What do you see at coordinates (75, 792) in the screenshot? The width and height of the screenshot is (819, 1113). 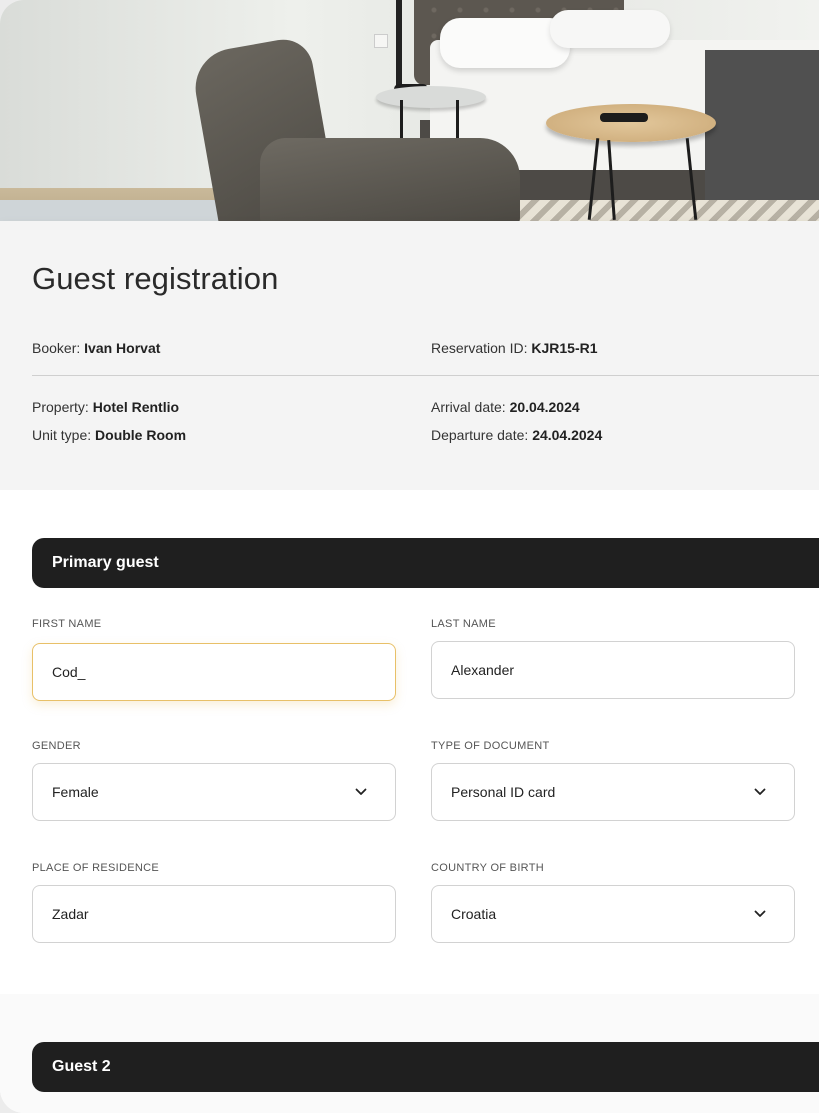 I see `gender-value: Female` at bounding box center [75, 792].